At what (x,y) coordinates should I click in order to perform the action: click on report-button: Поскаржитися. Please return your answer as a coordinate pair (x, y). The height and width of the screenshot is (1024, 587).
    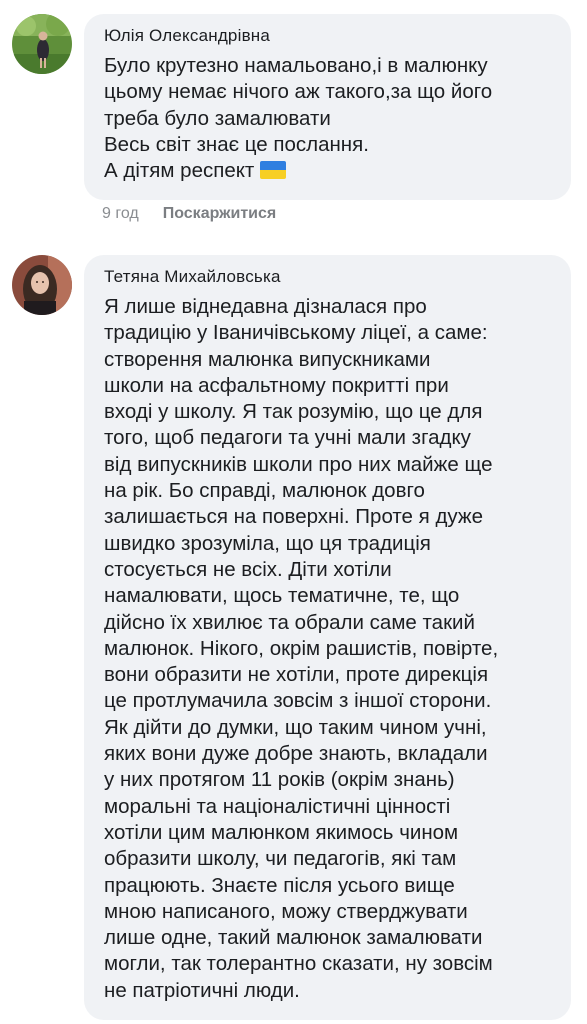
    Looking at the image, I should click on (220, 213).